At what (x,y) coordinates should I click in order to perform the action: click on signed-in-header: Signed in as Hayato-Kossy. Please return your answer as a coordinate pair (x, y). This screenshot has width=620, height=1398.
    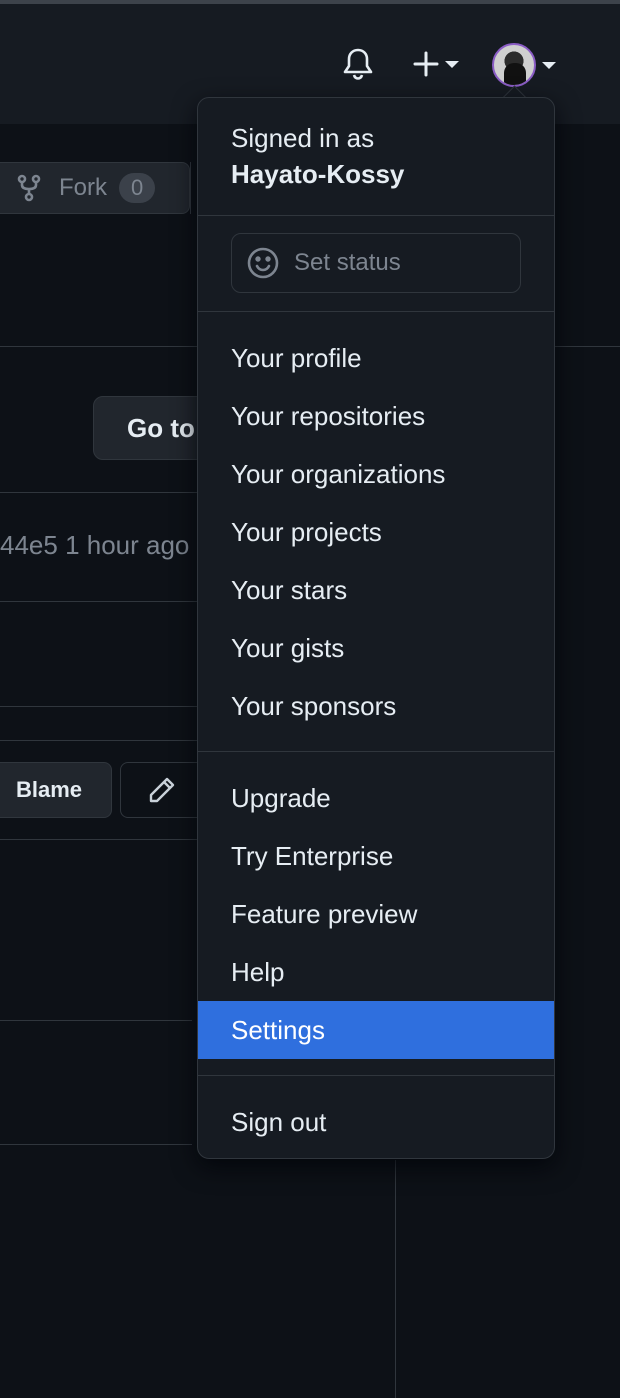
    Looking at the image, I should click on (317, 156).